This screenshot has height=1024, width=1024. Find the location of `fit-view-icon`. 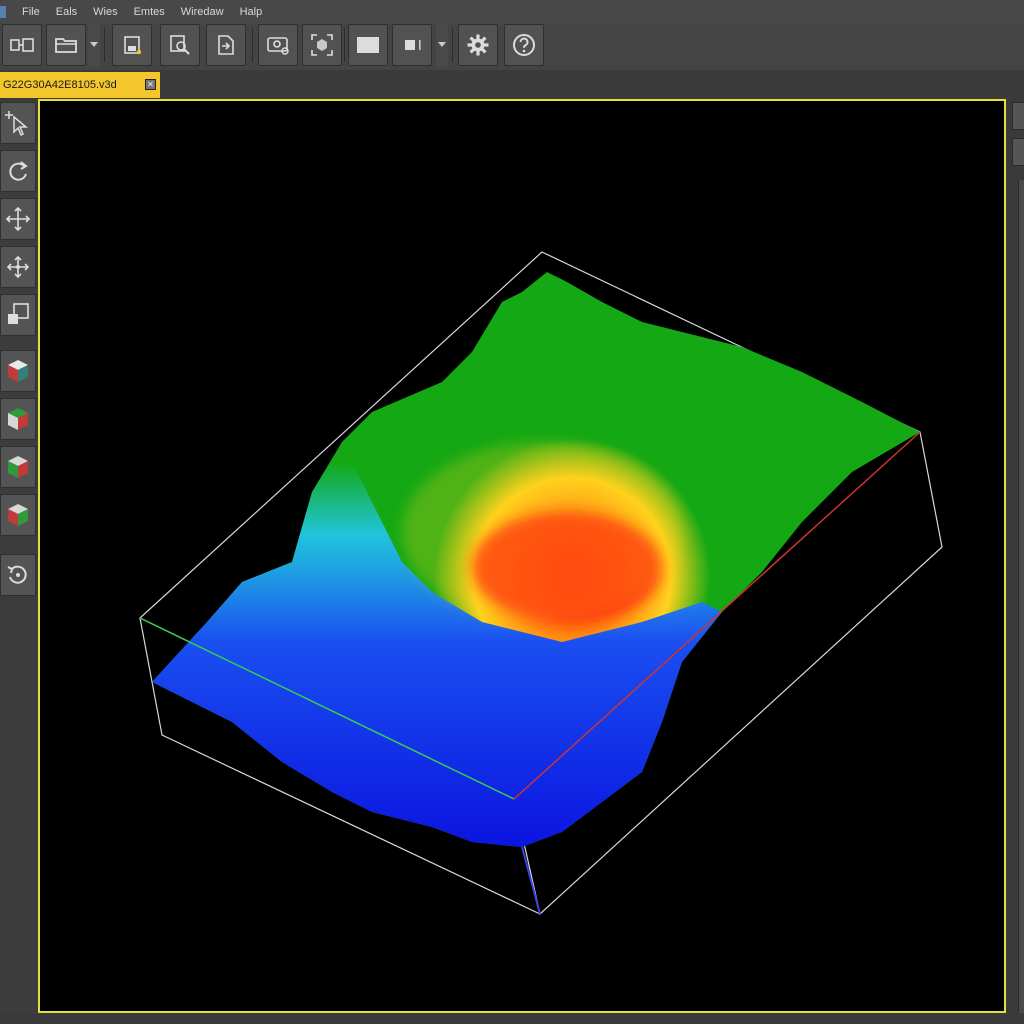

fit-view-icon is located at coordinates (322, 45).